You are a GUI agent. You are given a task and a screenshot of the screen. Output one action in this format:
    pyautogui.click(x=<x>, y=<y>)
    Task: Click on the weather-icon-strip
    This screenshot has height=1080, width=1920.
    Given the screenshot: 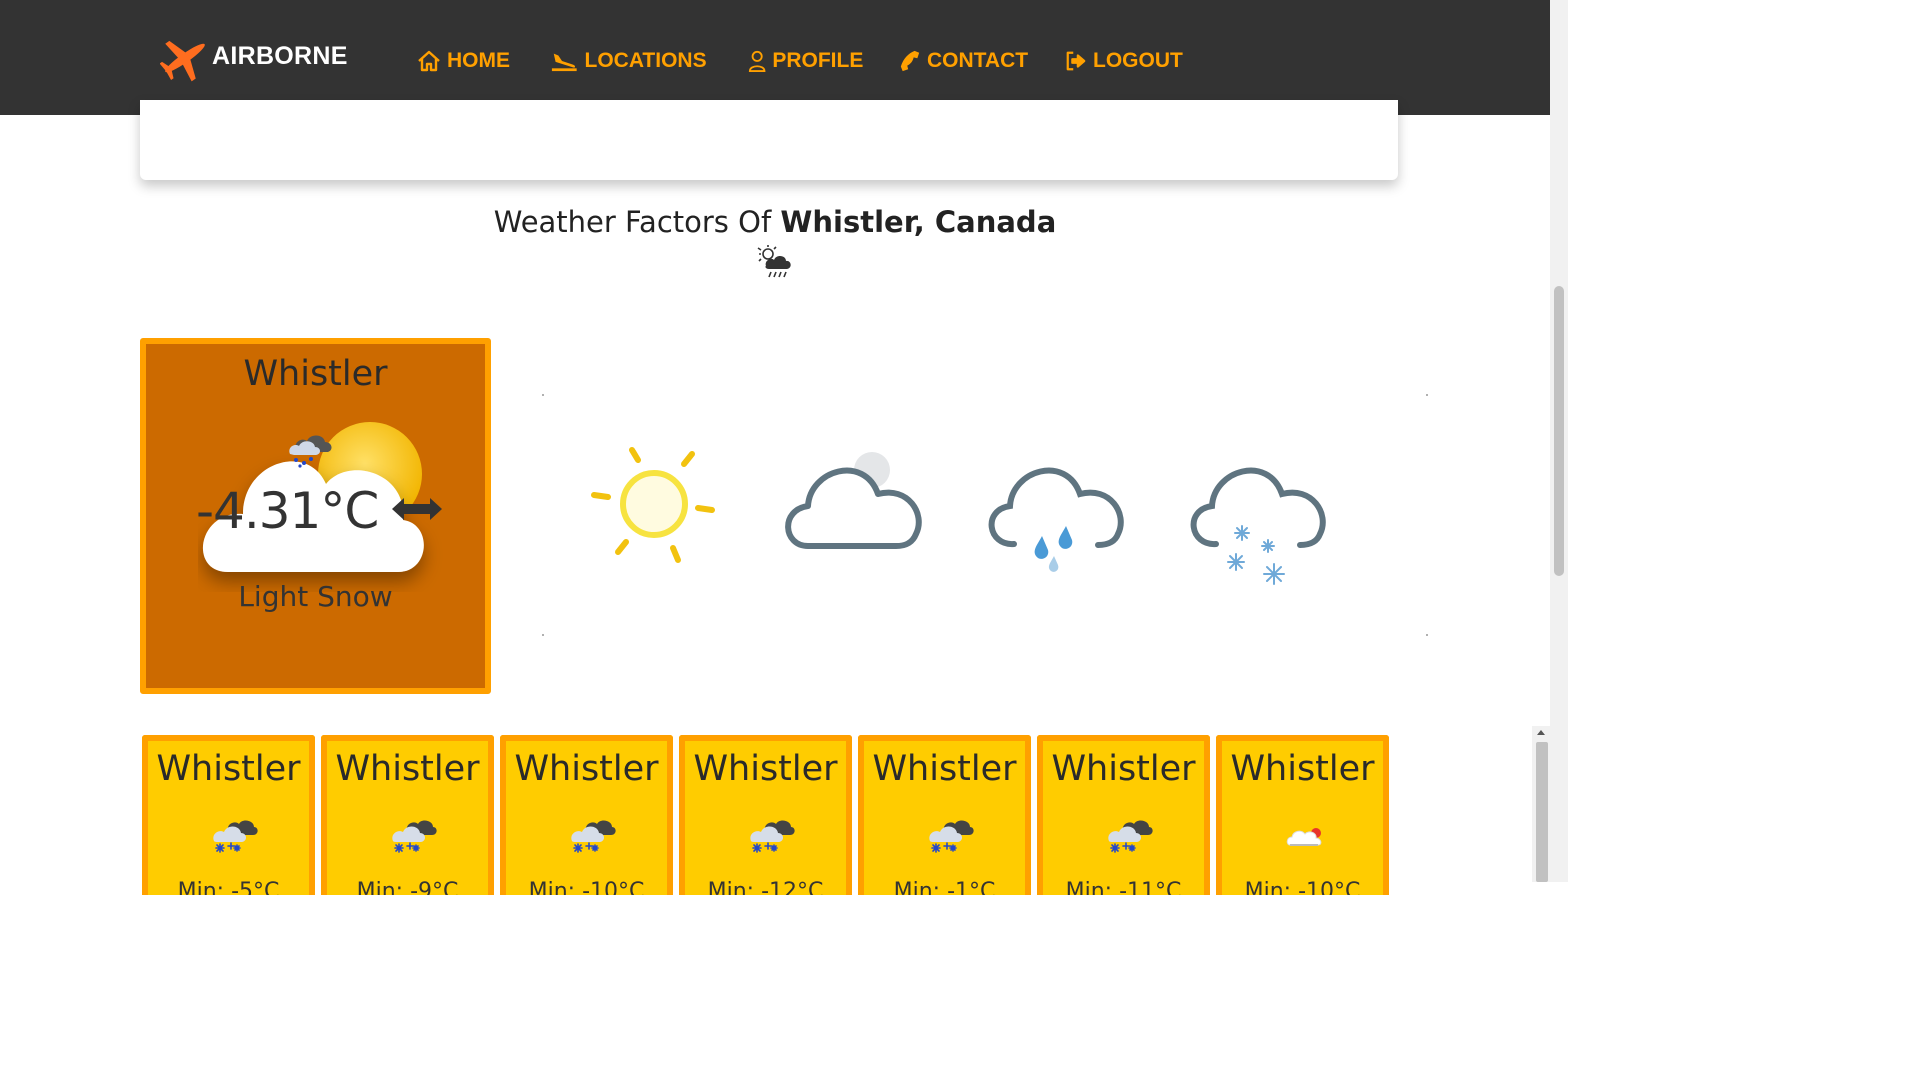 What is the action you would take?
    pyautogui.click(x=985, y=515)
    